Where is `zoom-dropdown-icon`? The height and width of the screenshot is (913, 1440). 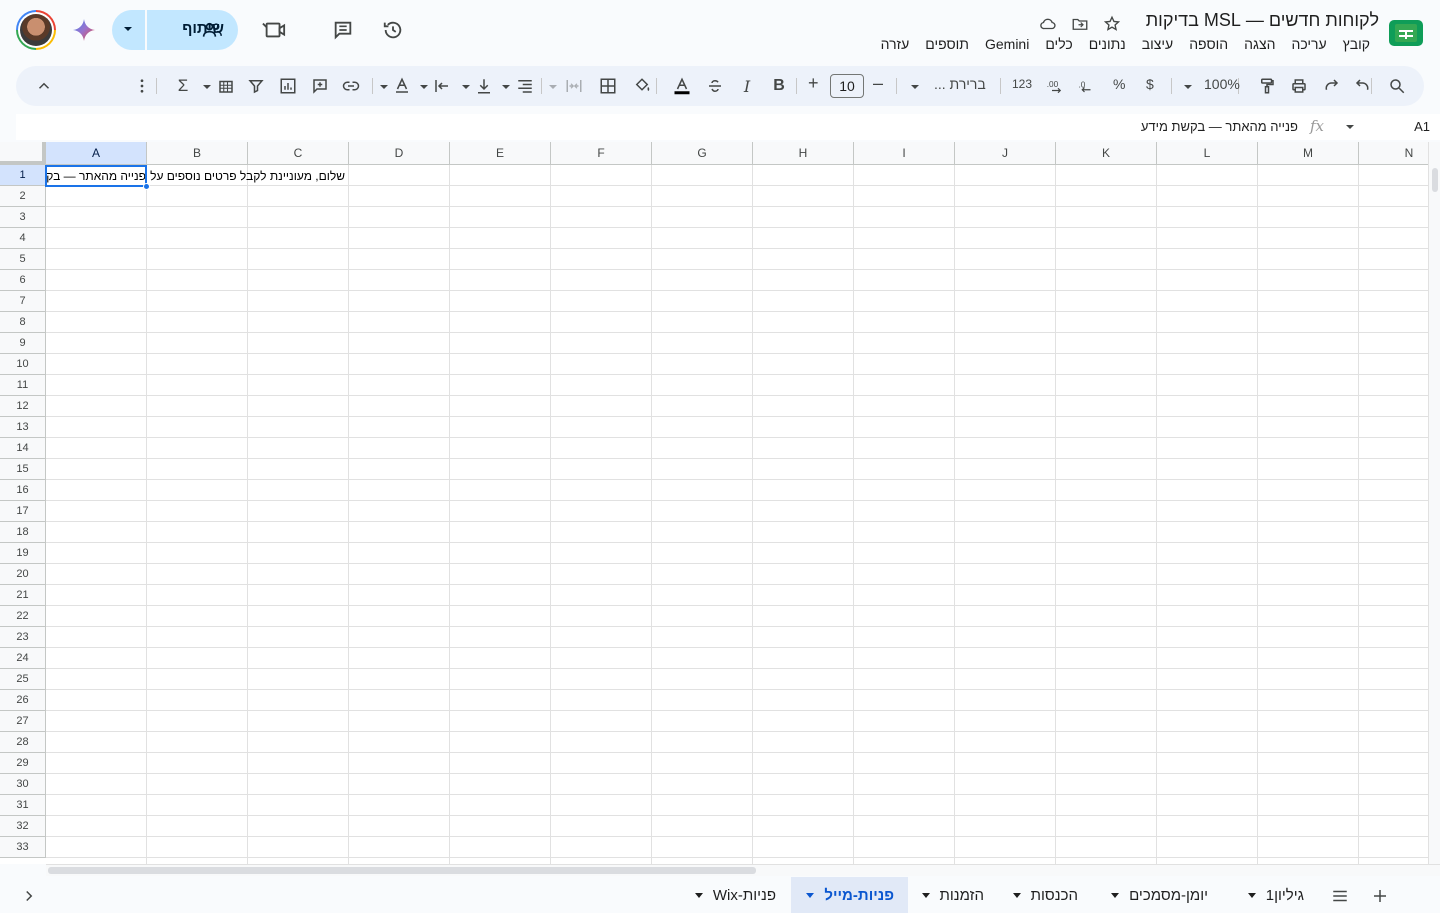 zoom-dropdown-icon is located at coordinates (1188, 87).